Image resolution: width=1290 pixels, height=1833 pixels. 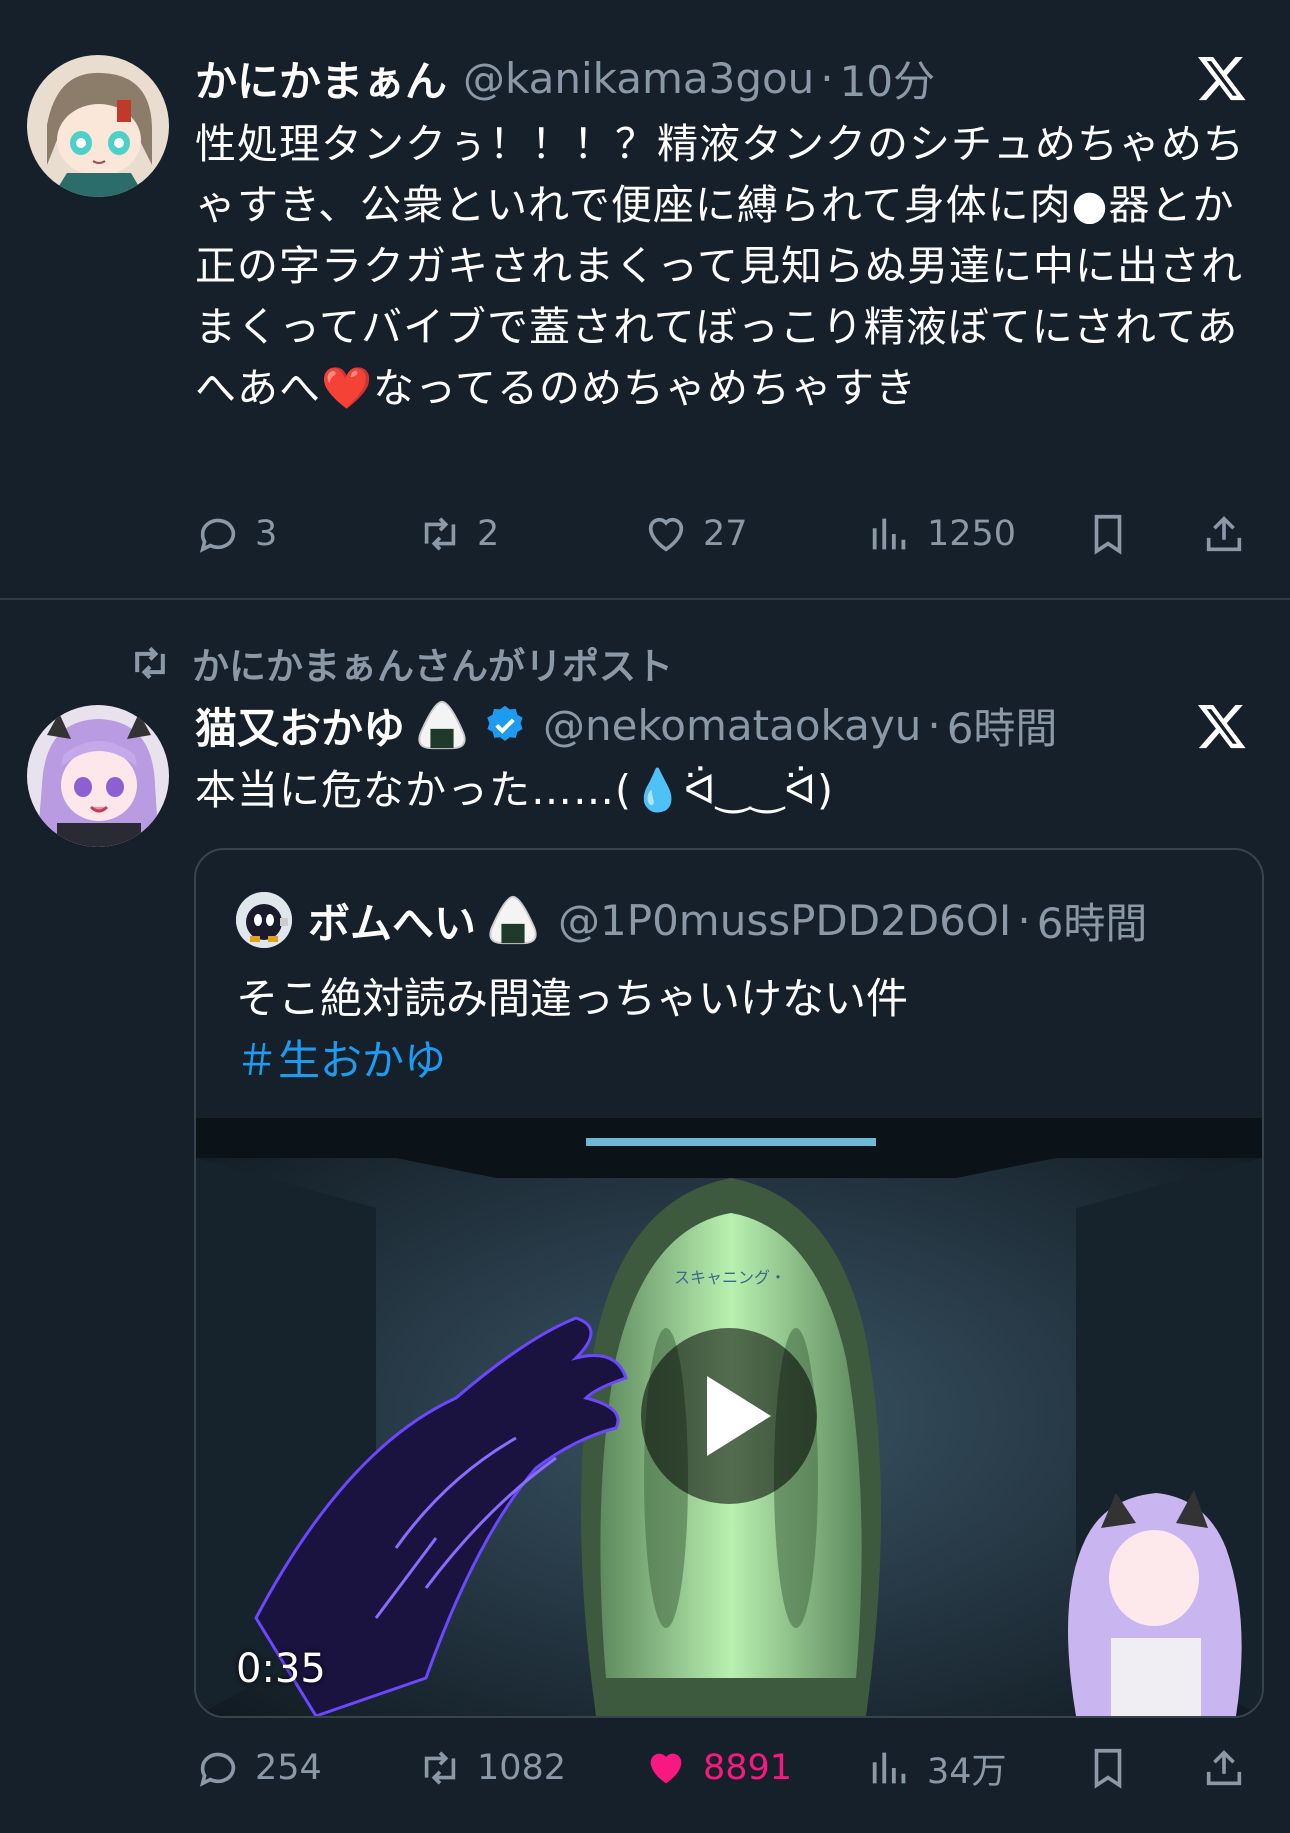 I want to click on retweet-button: 1082, so click(x=491, y=1768).